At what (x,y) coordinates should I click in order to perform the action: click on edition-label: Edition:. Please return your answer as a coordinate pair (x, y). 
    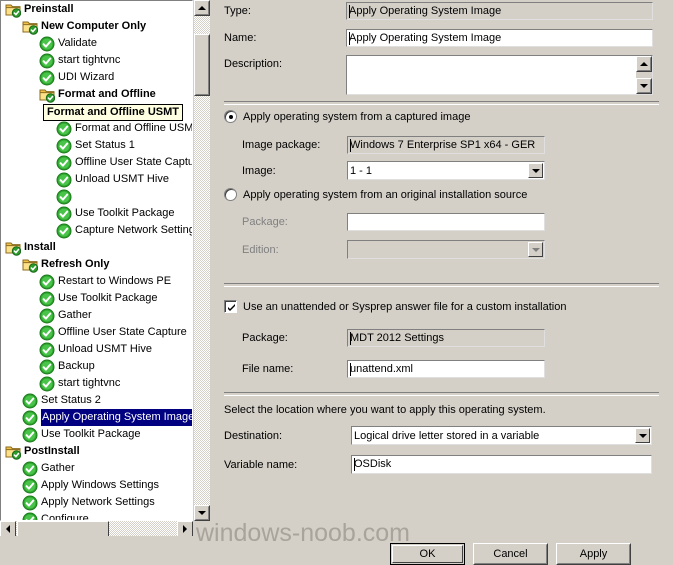
    Looking at the image, I should click on (260, 249).